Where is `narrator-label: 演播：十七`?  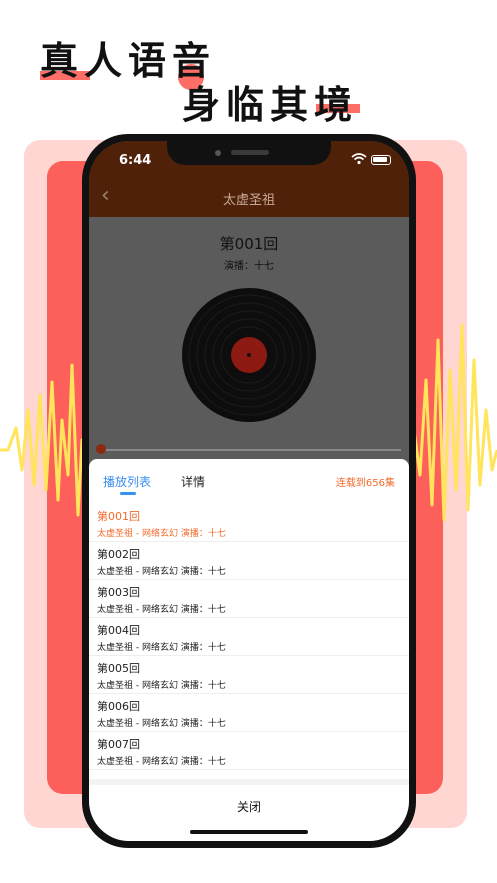 narrator-label: 演播：十七 is located at coordinates (249, 266).